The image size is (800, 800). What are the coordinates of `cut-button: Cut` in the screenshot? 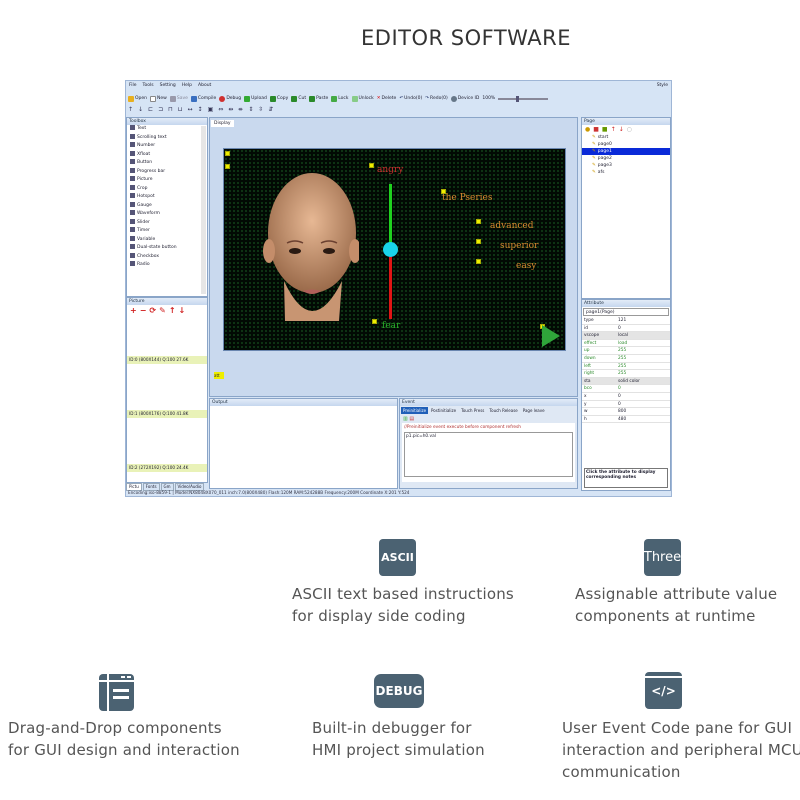 It's located at (298, 98).